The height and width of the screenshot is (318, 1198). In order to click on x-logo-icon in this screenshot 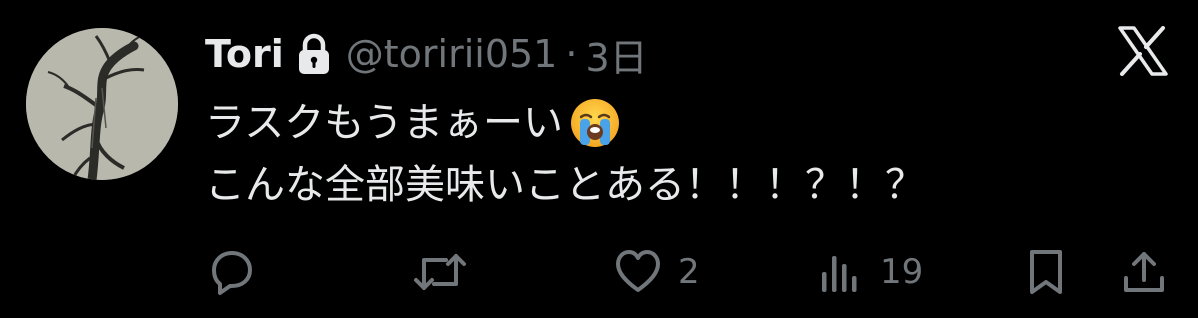, I will do `click(1143, 51)`.